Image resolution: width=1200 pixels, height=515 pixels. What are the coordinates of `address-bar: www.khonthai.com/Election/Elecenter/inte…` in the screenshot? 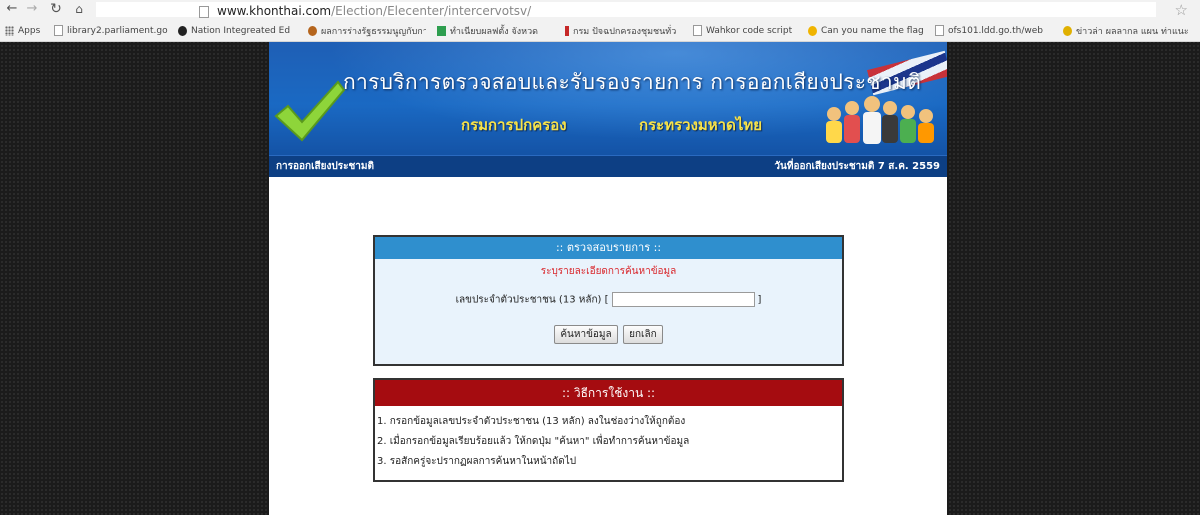 It's located at (626, 10).